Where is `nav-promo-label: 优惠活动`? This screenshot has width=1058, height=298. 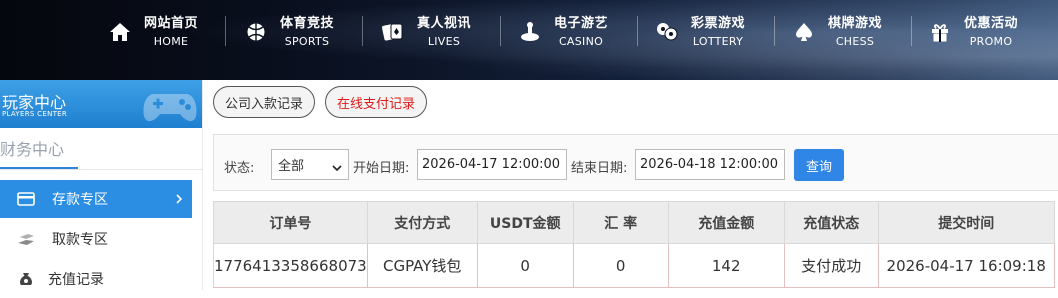 nav-promo-label: 优惠活动 is located at coordinates (991, 23).